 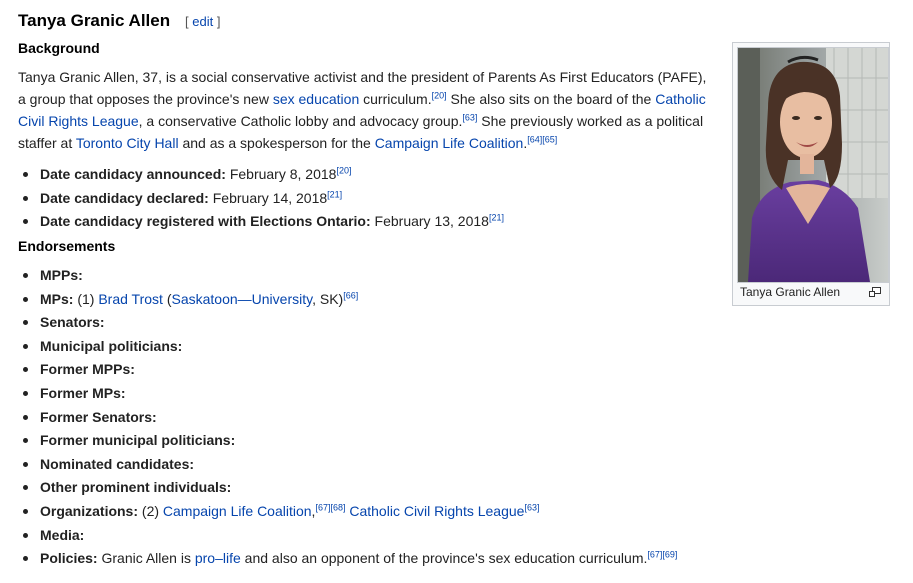 What do you see at coordinates (59, 48) in the screenshot?
I see `background-heading: Background` at bounding box center [59, 48].